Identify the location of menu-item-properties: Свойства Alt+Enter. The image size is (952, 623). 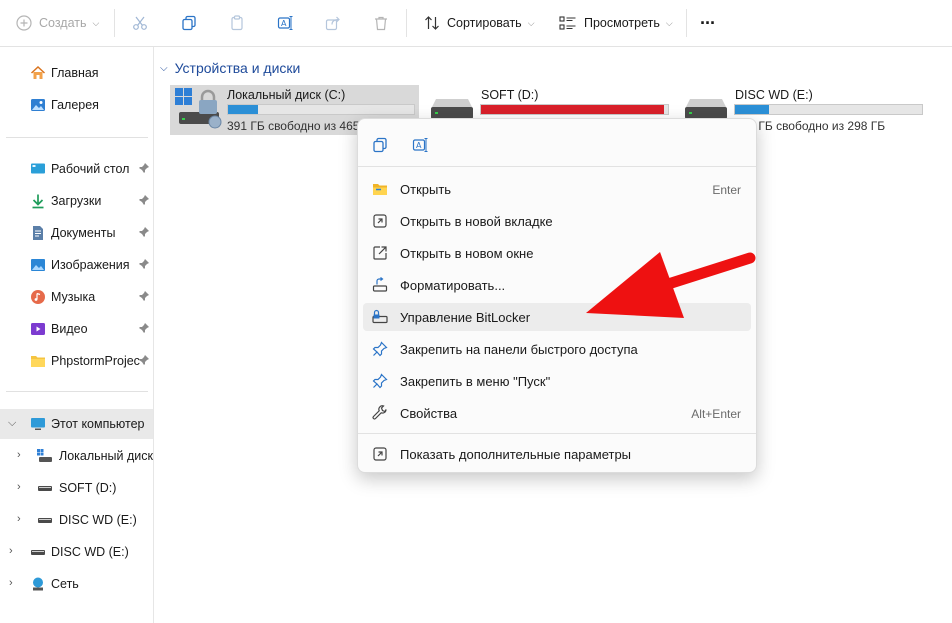
(557, 413).